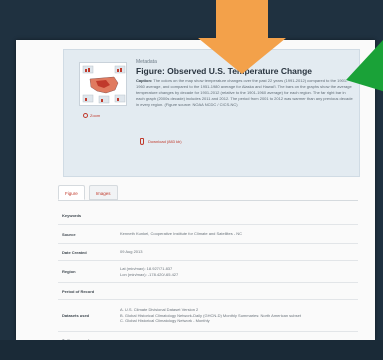  I want to click on green-corner-marker, so click(364, 60).